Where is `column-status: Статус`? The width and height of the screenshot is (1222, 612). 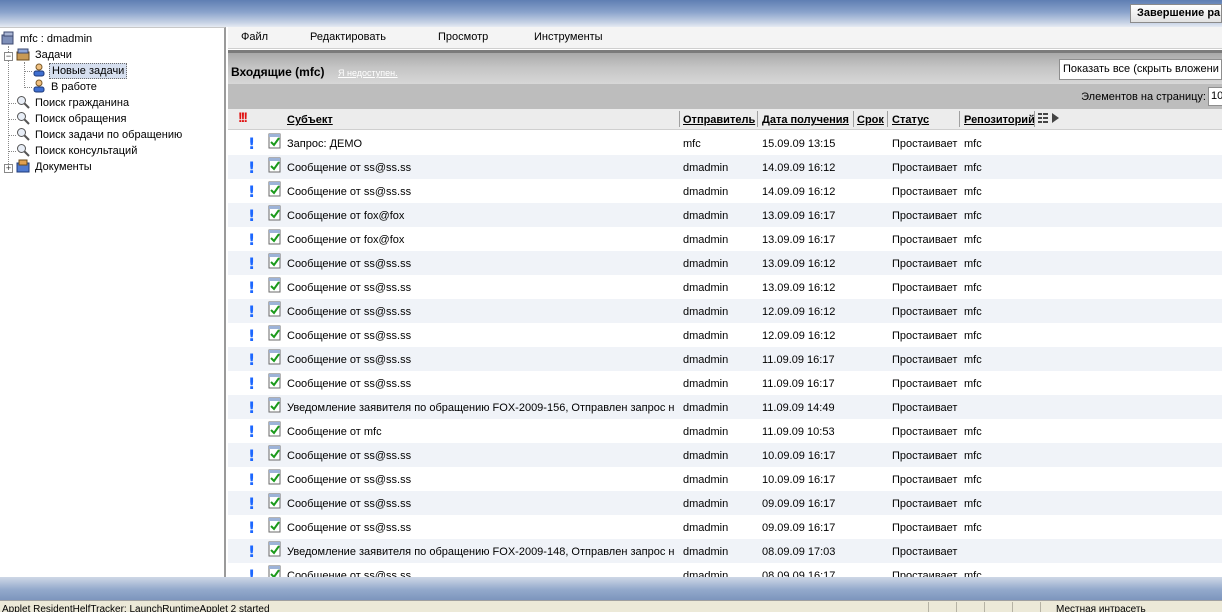
column-status: Статус is located at coordinates (910, 120).